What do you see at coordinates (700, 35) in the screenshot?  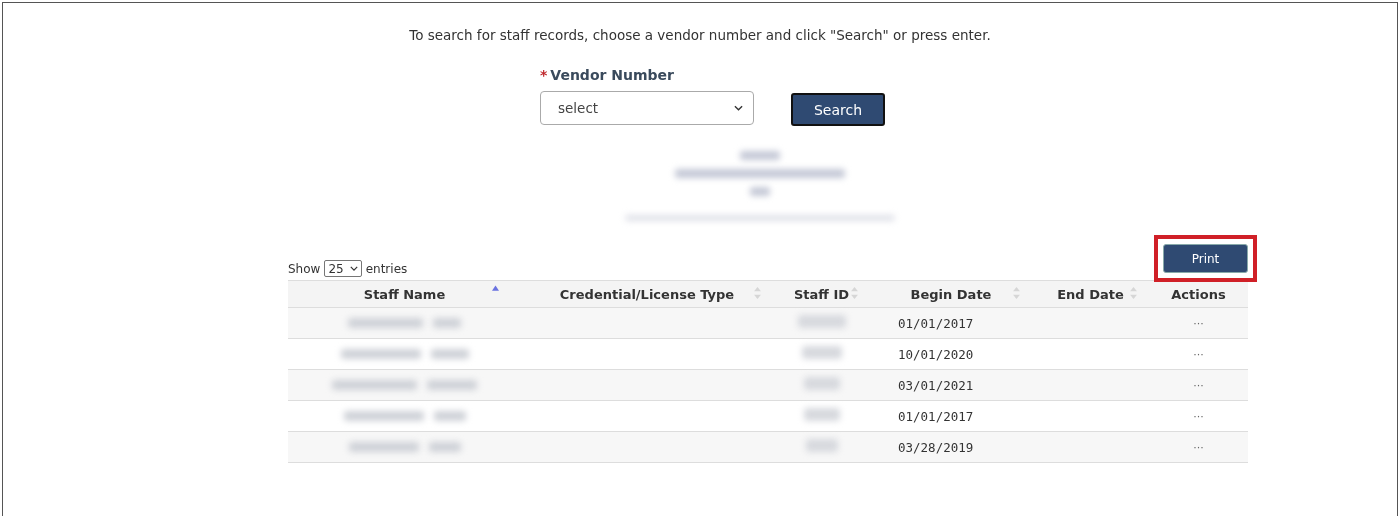 I see `instruction-text: To search for staff records, choose a vendor number and click "Search" or press enter.` at bounding box center [700, 35].